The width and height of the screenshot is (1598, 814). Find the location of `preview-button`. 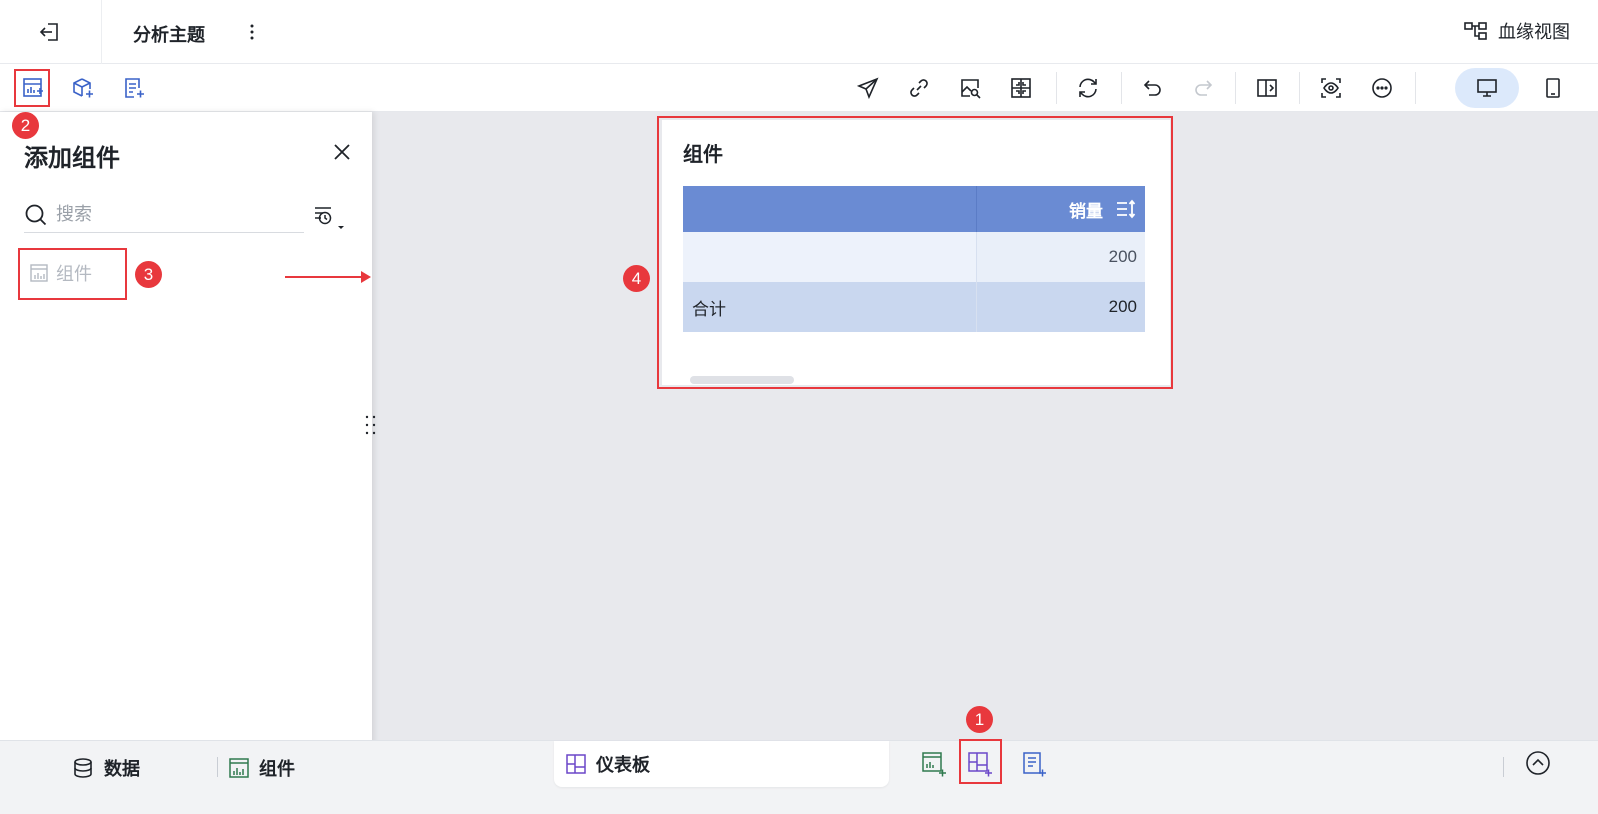

preview-button is located at coordinates (1331, 88).